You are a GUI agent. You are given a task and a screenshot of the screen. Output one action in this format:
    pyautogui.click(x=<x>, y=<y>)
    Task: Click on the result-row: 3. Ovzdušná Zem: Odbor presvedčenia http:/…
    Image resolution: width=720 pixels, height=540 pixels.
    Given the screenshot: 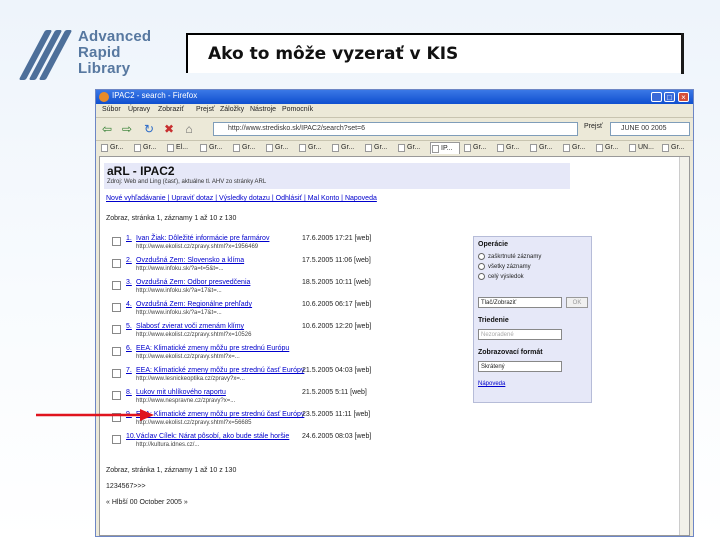 What is the action you would take?
    pyautogui.click(x=292, y=290)
    